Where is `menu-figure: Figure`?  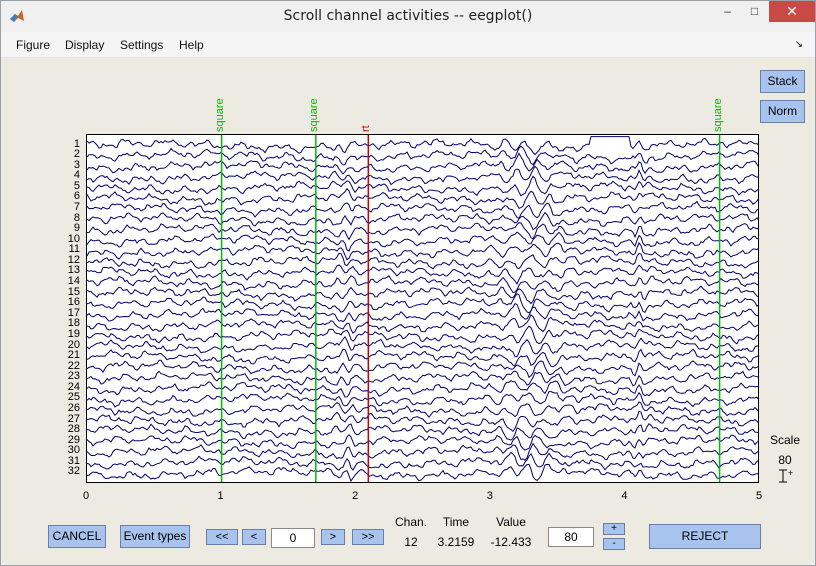 menu-figure: Figure is located at coordinates (33, 45).